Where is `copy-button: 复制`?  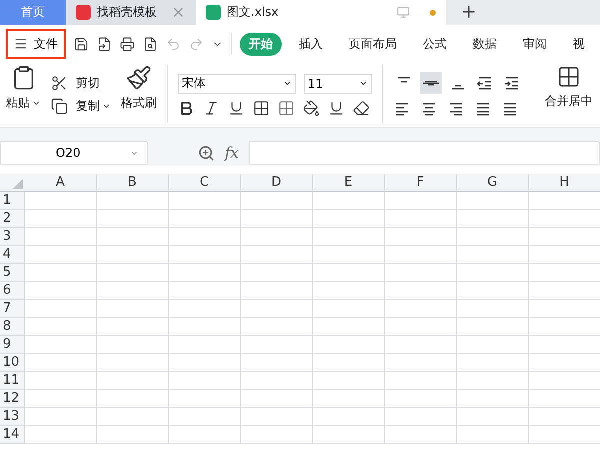
copy-button: 复制 is located at coordinates (93, 106).